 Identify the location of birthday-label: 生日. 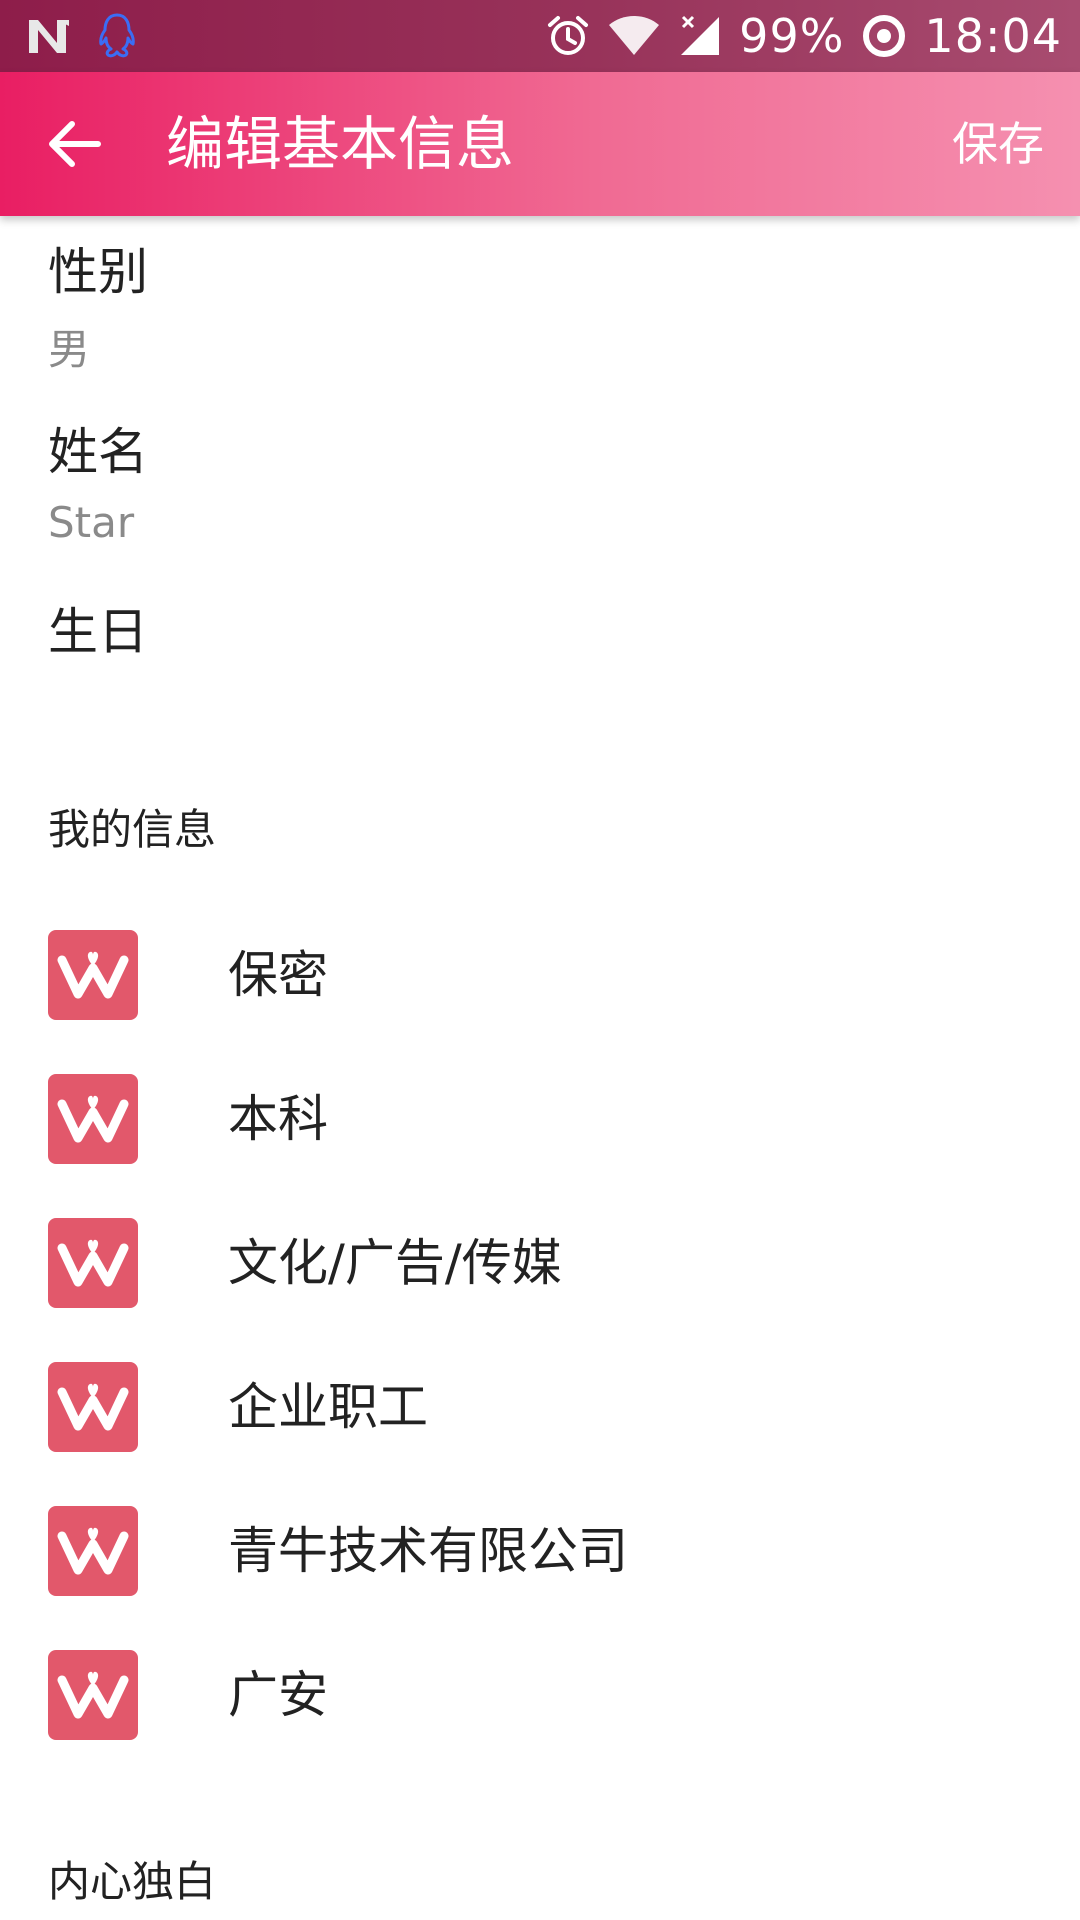
(98, 628).